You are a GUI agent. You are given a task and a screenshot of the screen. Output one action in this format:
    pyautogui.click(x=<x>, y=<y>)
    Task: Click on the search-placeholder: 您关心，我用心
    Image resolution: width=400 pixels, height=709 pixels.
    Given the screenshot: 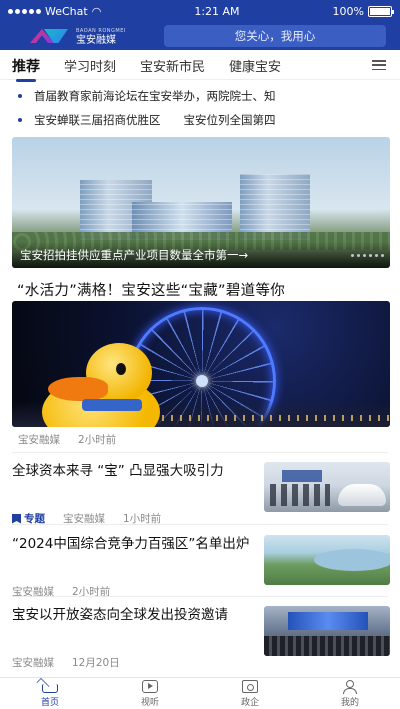 What is the action you would take?
    pyautogui.click(x=275, y=36)
    